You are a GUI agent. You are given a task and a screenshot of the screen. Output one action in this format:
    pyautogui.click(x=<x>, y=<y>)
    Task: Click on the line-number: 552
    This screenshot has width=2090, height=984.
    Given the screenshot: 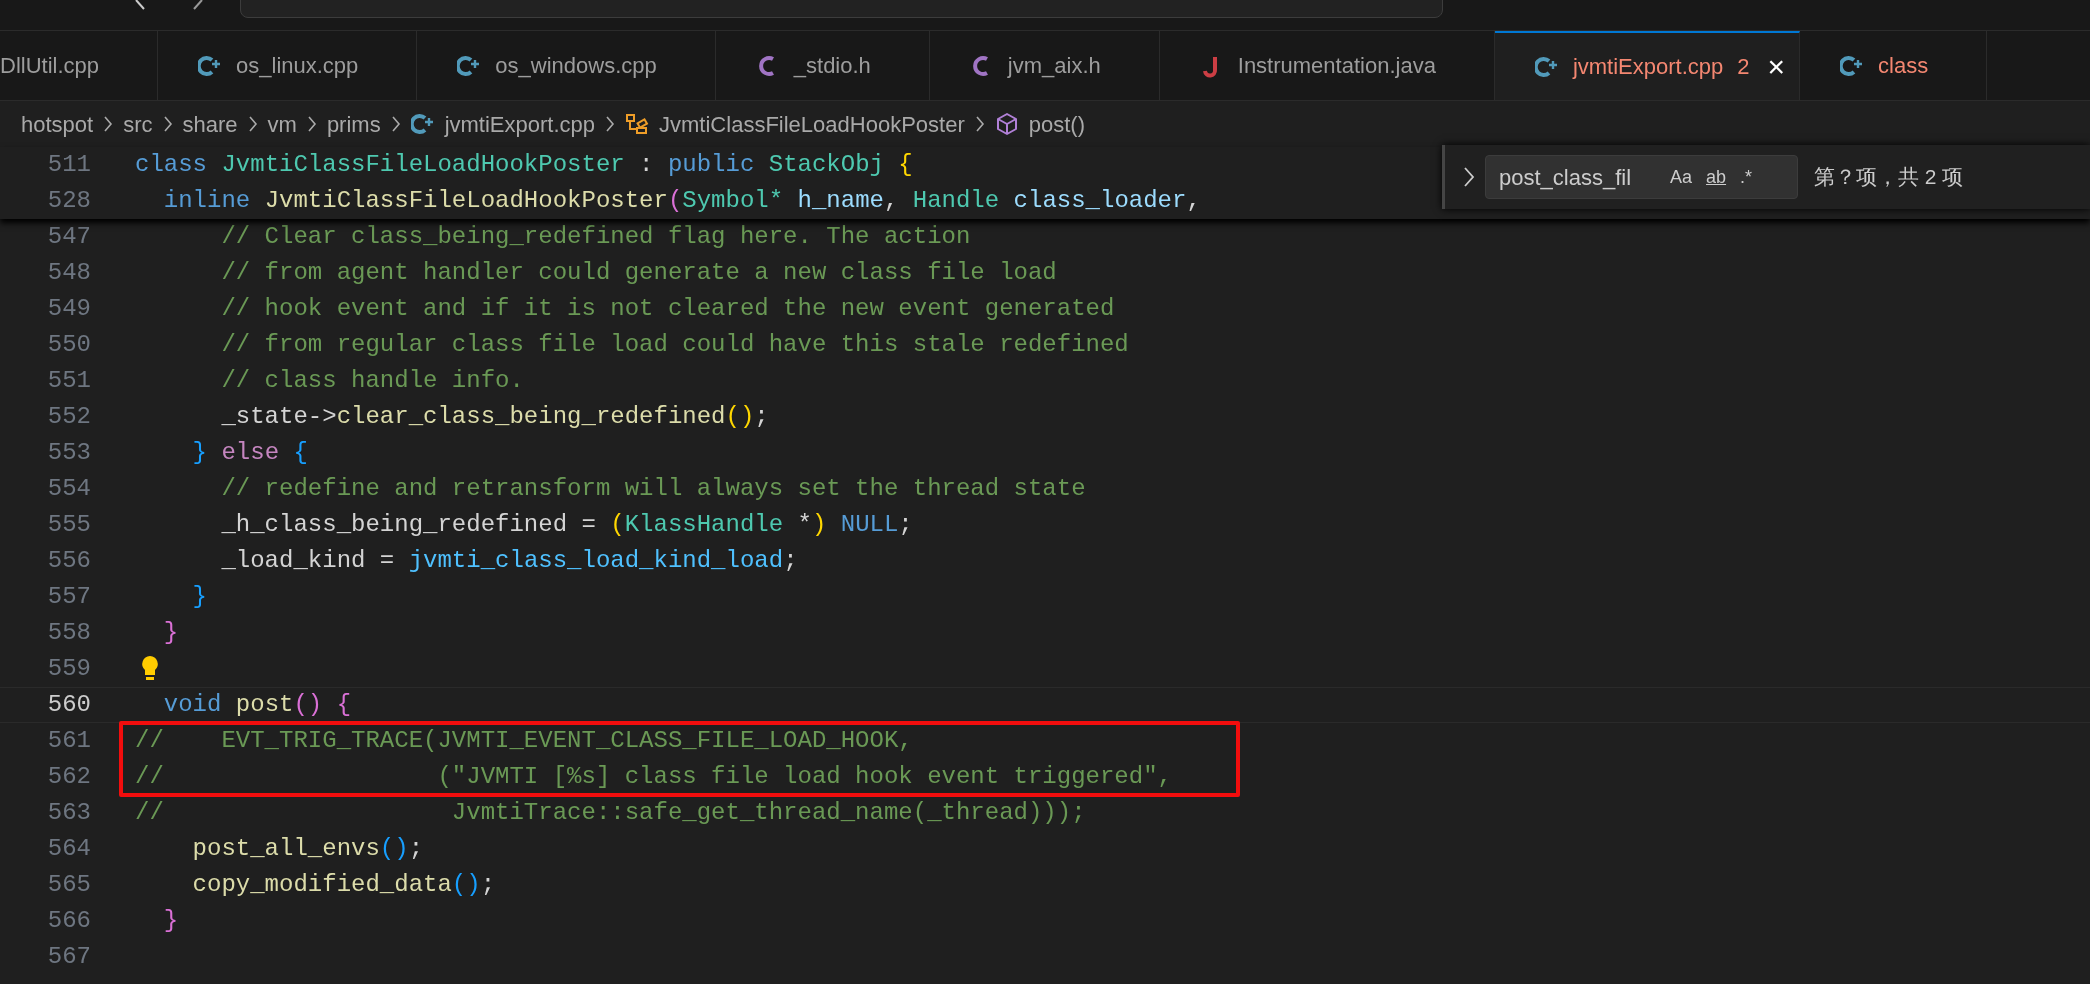 What is the action you would take?
    pyautogui.click(x=69, y=417)
    